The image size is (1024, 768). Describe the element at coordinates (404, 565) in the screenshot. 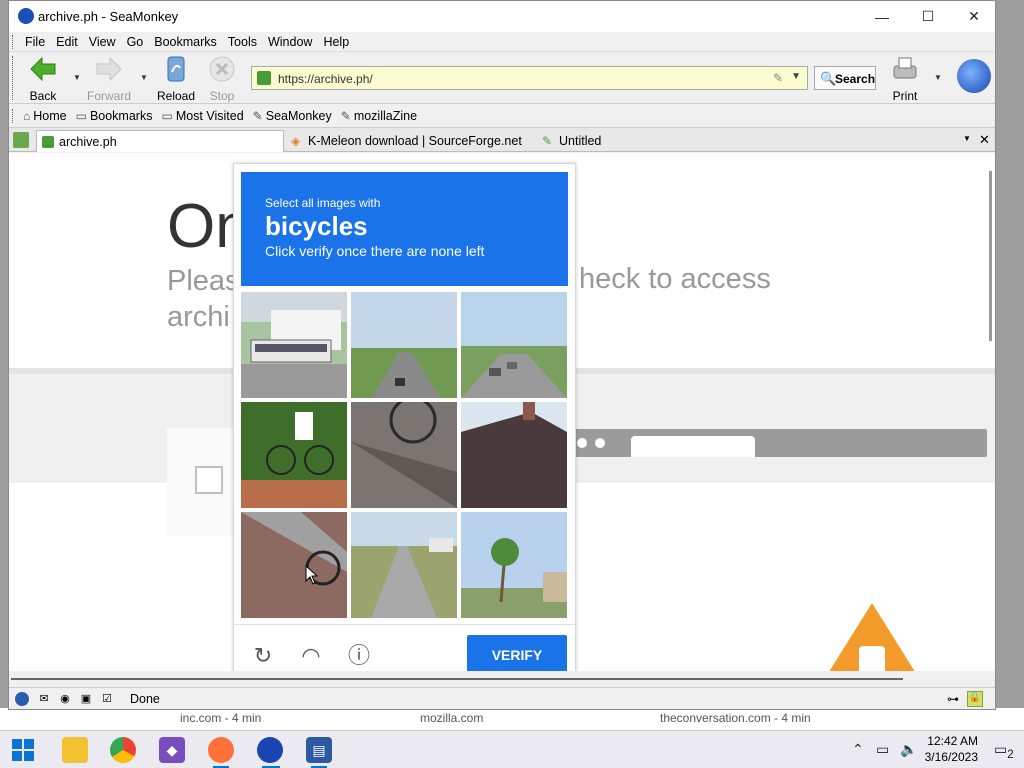

I see `captcha-tile-empty-road-with-truck` at that location.